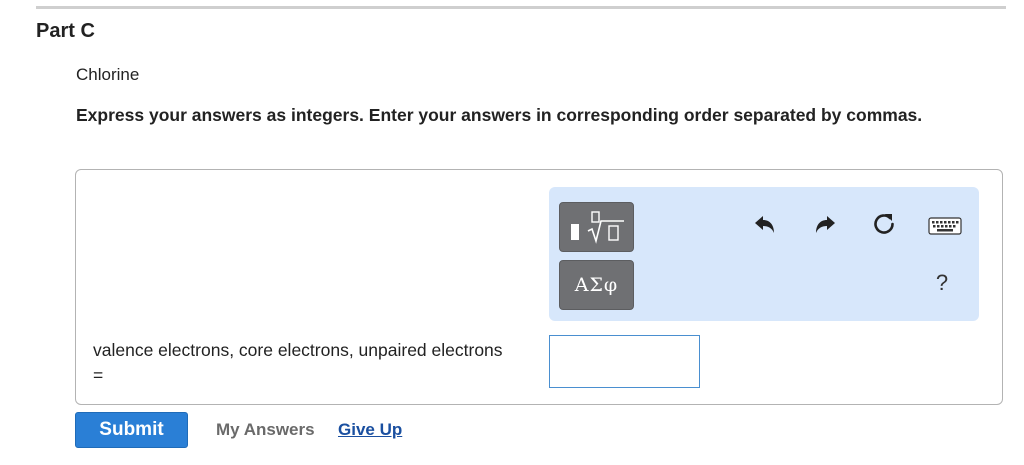 The width and height of the screenshot is (1024, 465). Describe the element at coordinates (942, 283) in the screenshot. I see `help-button: ?` at that location.